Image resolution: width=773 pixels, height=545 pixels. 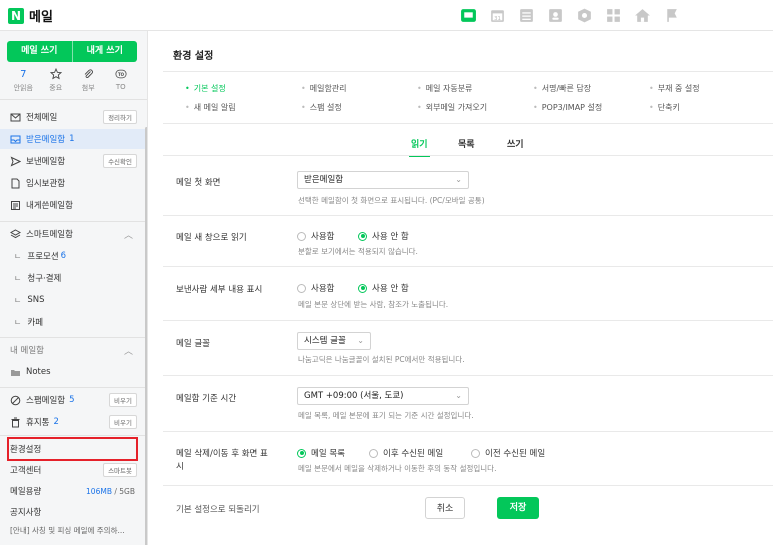 What do you see at coordinates (419, 147) in the screenshot?
I see `subtab-read: 읽기` at bounding box center [419, 147].